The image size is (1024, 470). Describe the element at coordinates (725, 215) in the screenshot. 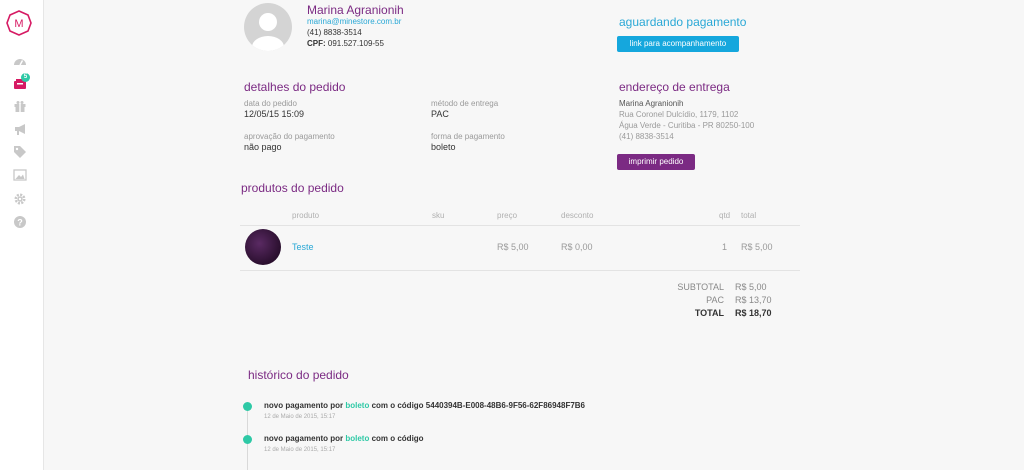

I see `col-qty: qtd` at that location.